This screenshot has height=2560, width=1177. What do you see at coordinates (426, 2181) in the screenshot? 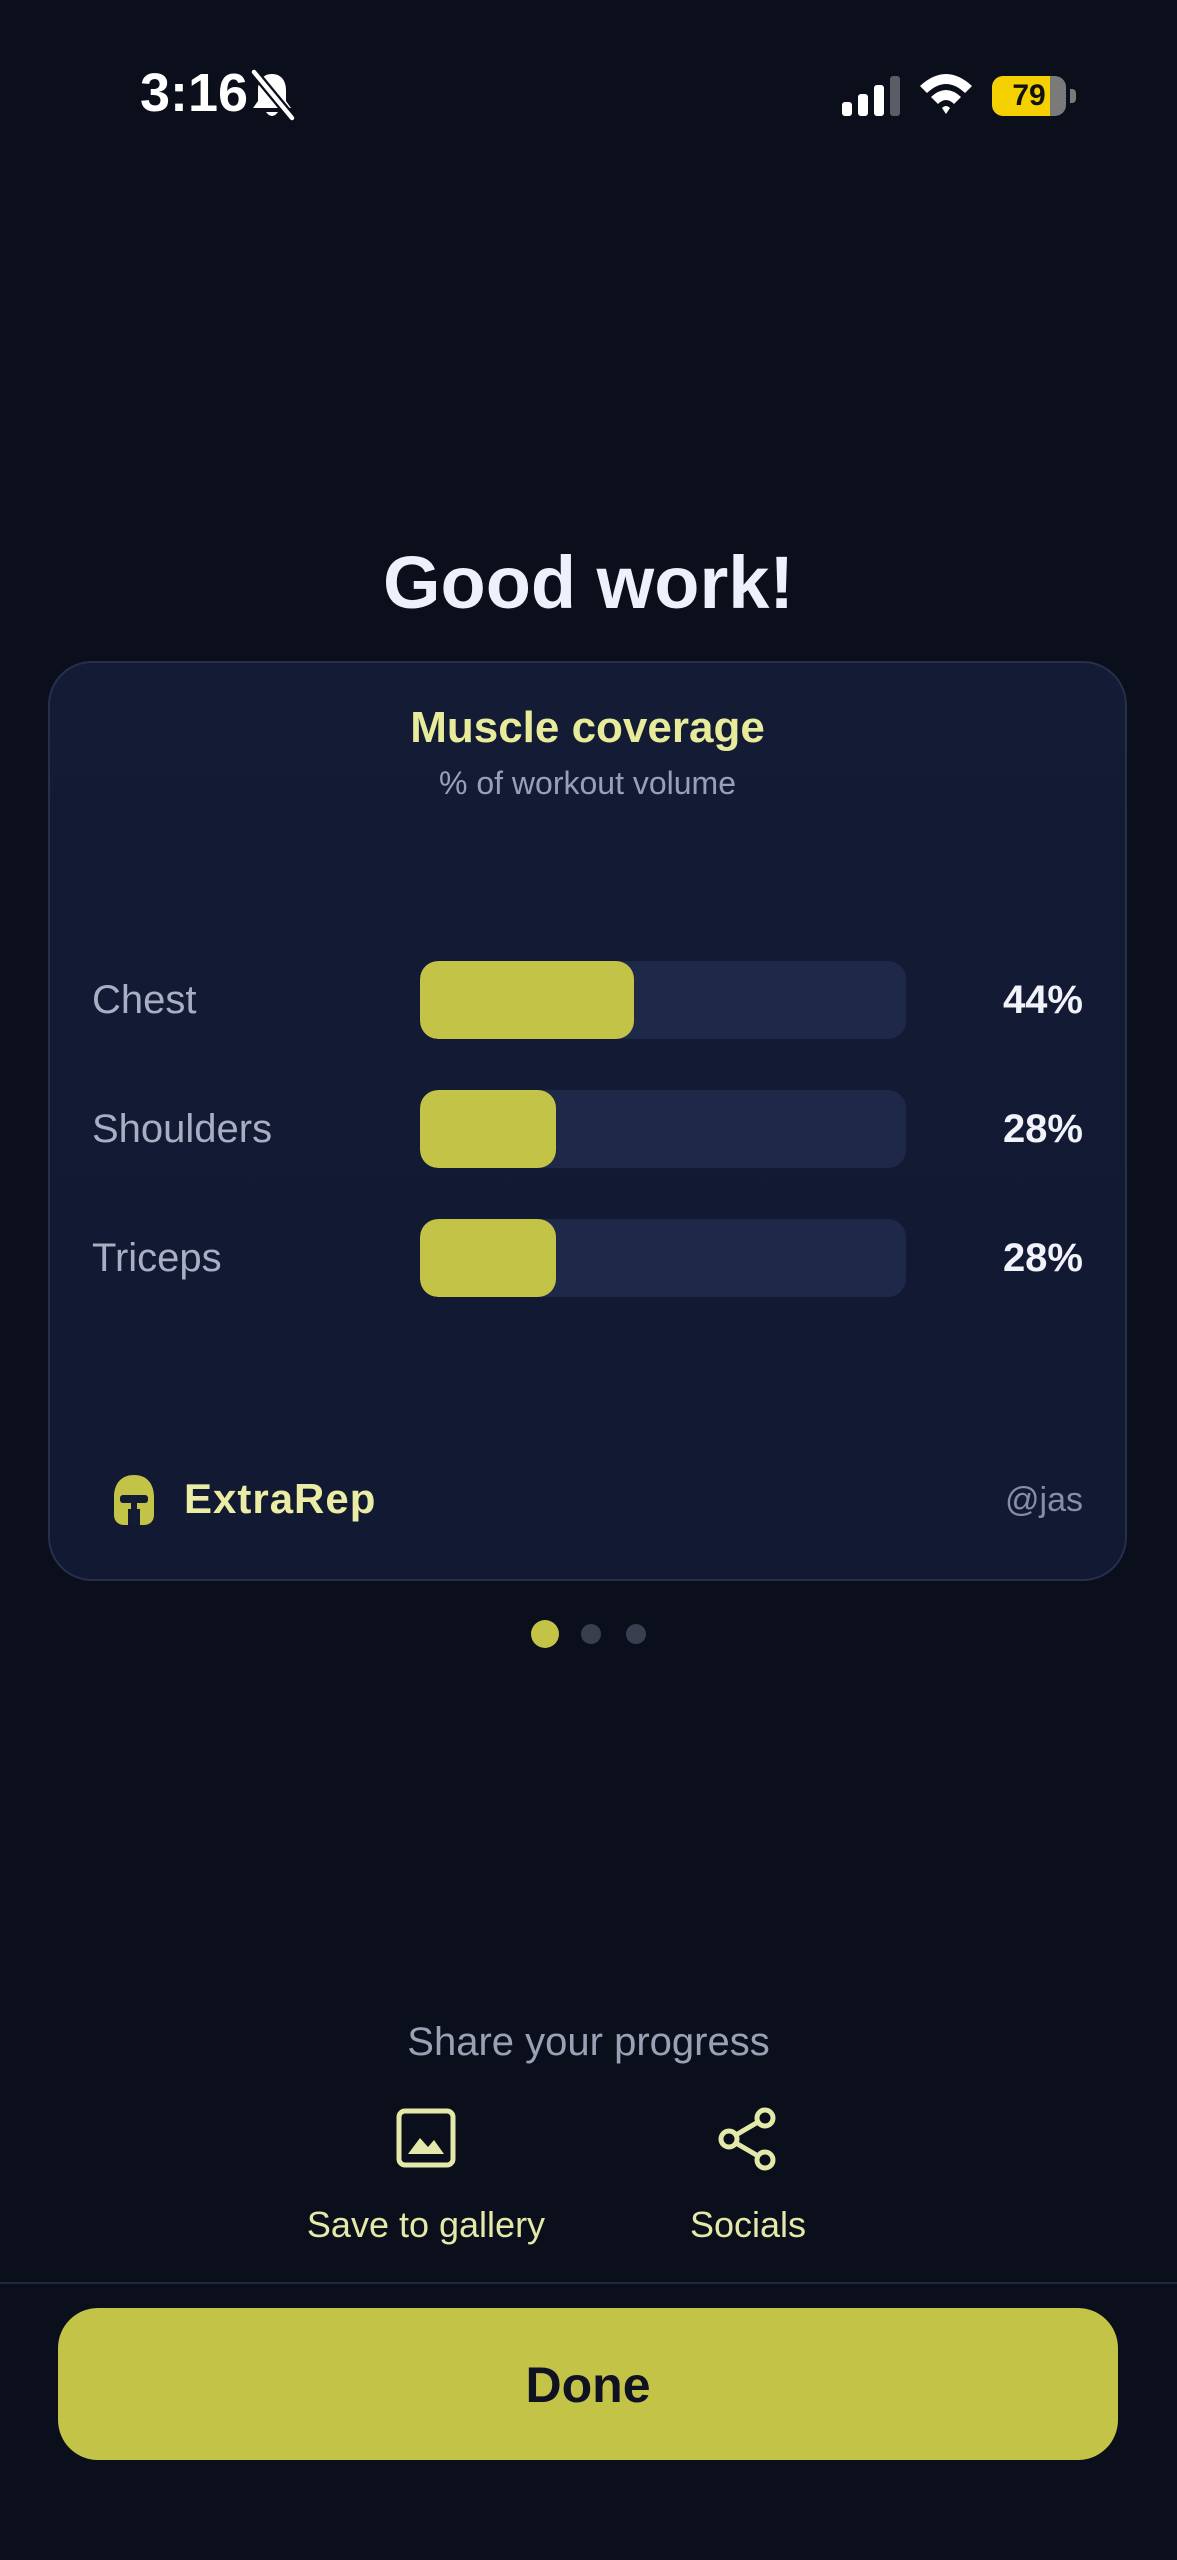
I see `save-to-gallery-button: Save to gallery` at bounding box center [426, 2181].